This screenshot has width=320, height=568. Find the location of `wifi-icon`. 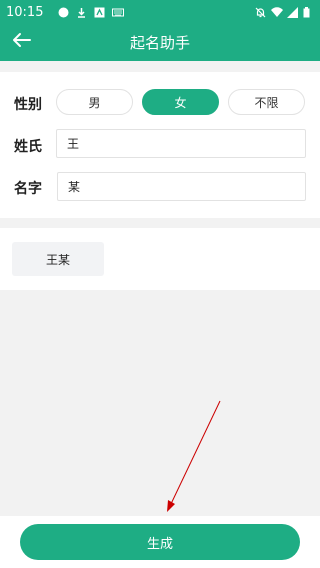

wifi-icon is located at coordinates (277, 12).